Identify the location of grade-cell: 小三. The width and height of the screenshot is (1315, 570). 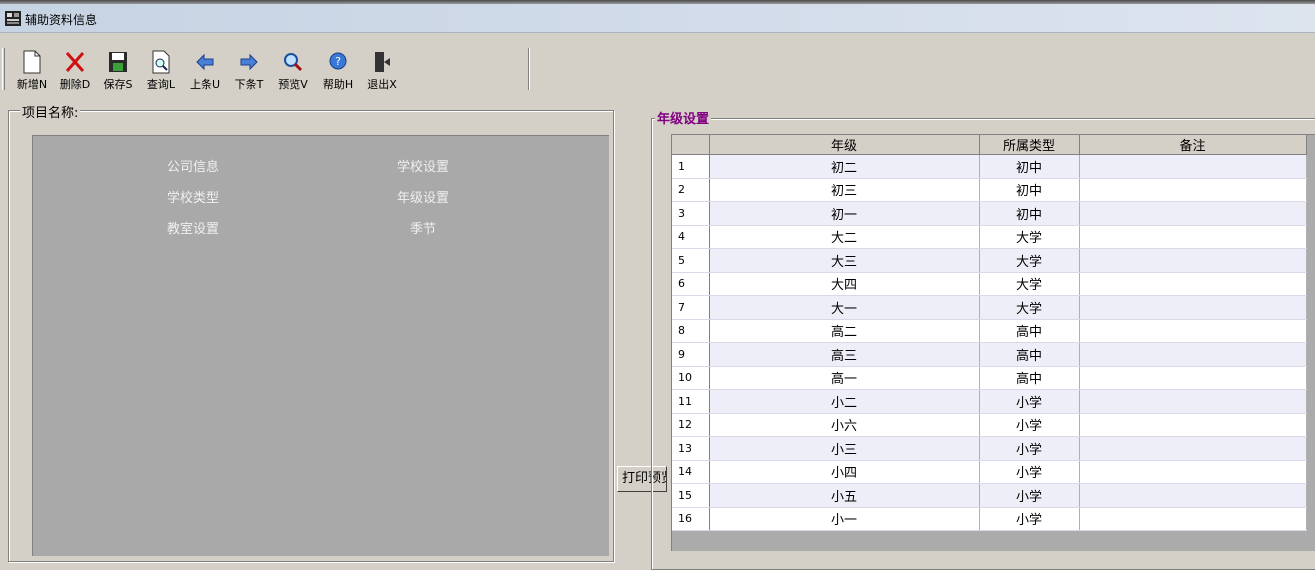
(844, 448).